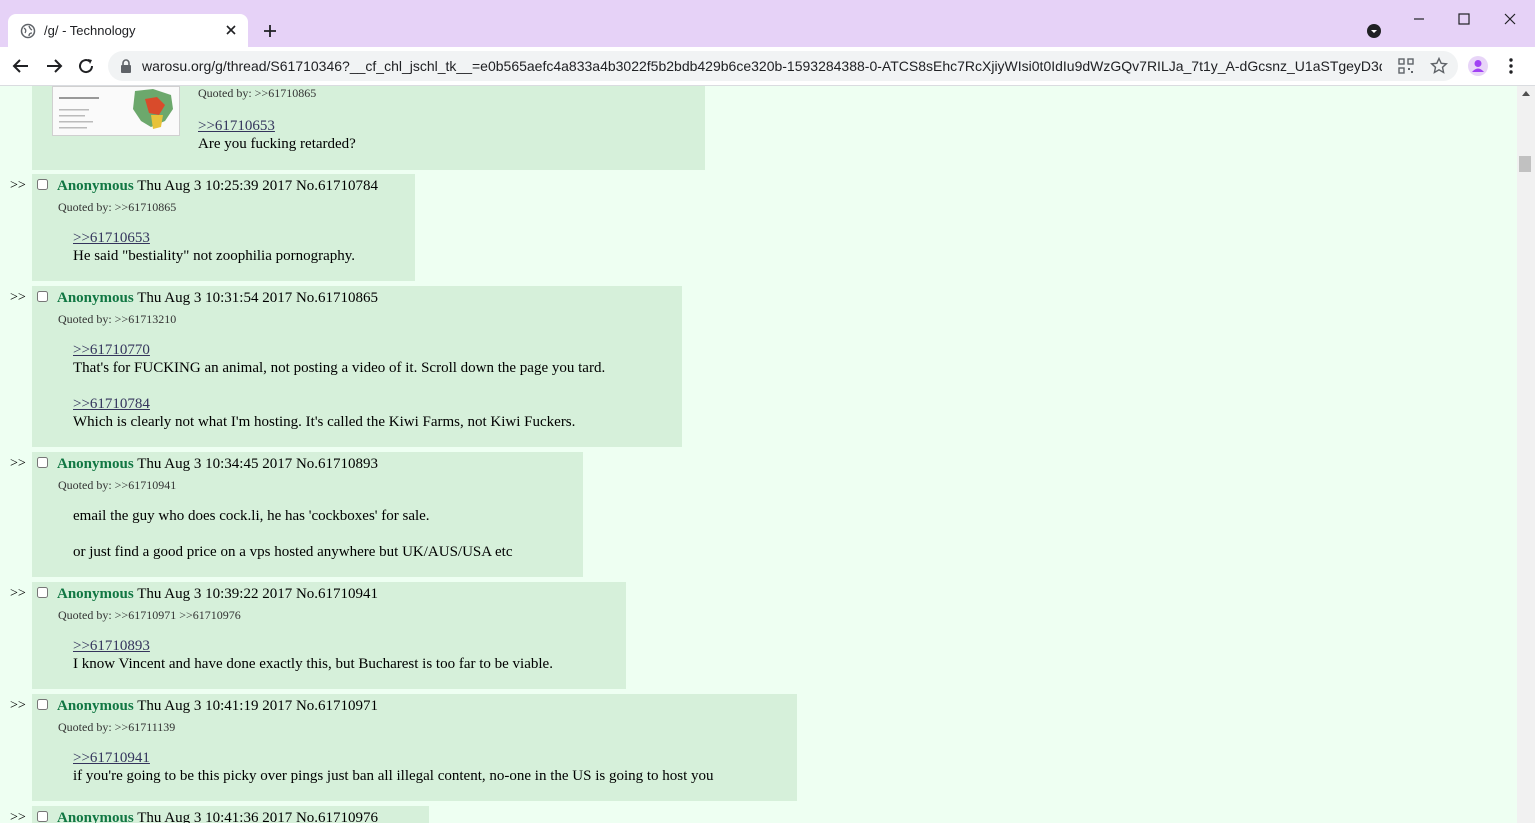  I want to click on post-date: Thu Aug 3 10:25:39 2017, so click(215, 186).